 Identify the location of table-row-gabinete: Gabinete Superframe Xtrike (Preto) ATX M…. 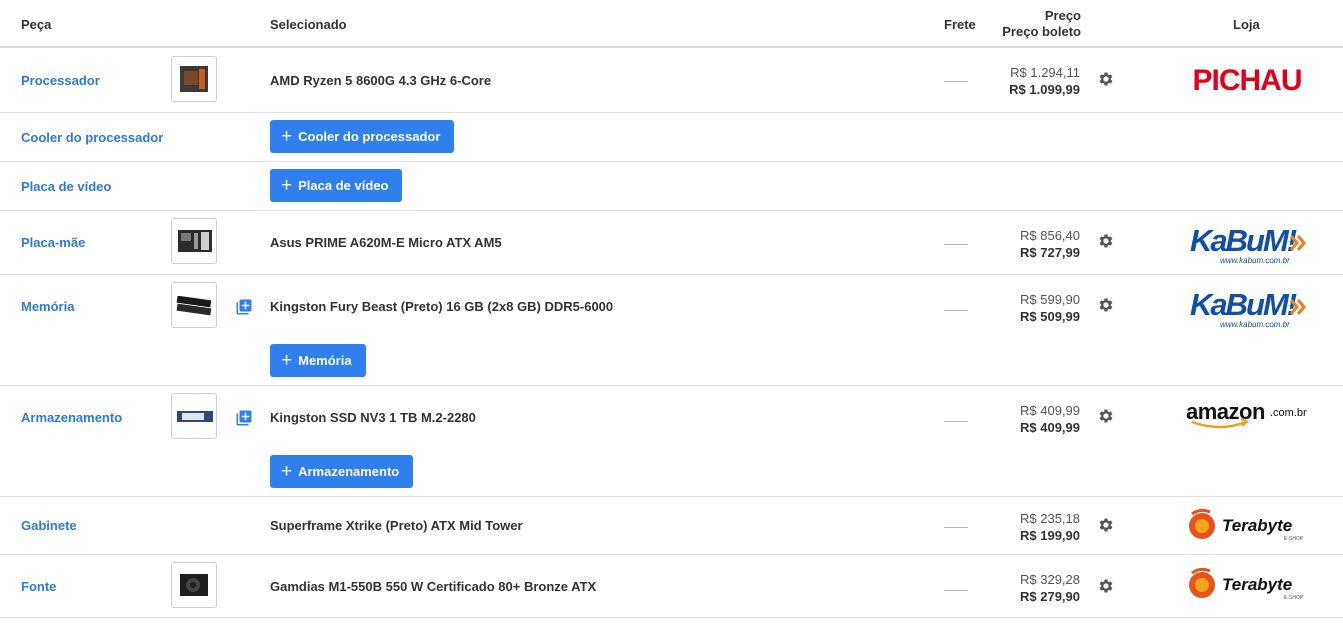
(671, 526).